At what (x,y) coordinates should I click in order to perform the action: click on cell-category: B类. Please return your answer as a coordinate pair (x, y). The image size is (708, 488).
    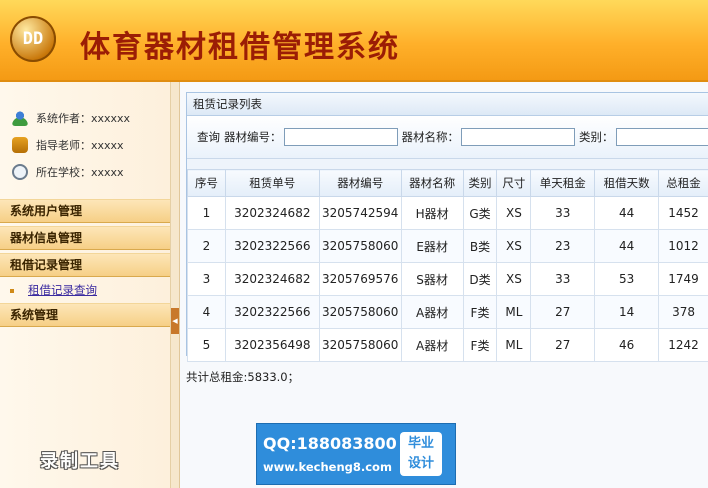
    Looking at the image, I should click on (480, 246).